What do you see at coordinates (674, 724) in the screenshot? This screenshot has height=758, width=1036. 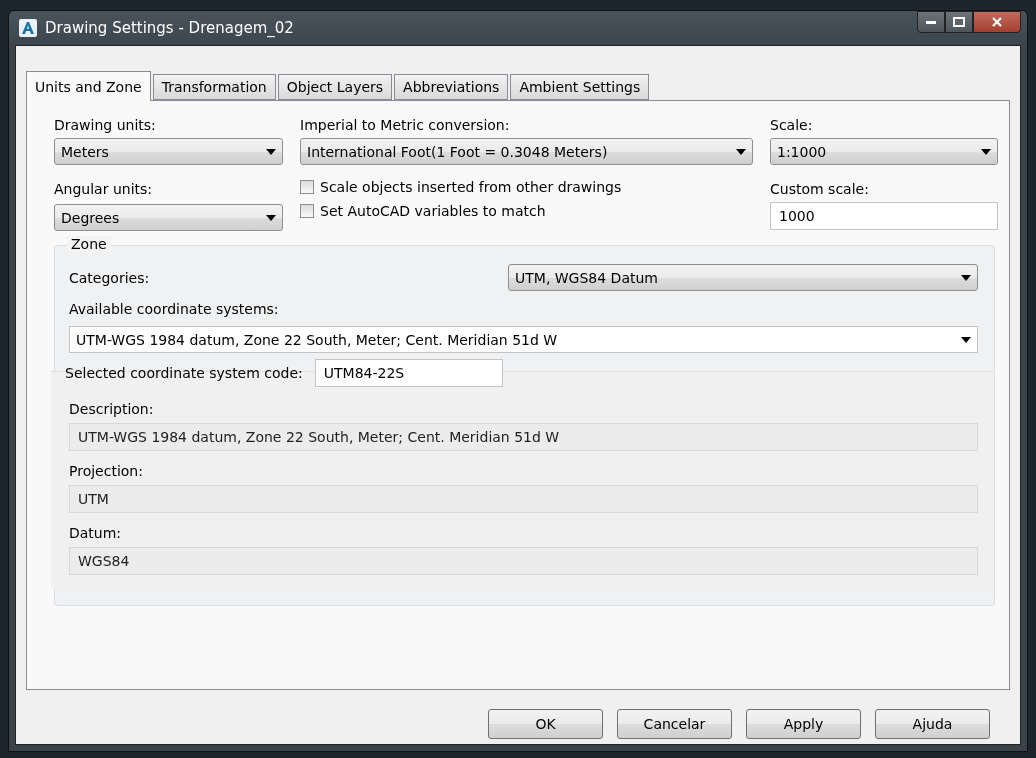 I see `dialog-button: Cancelar` at bounding box center [674, 724].